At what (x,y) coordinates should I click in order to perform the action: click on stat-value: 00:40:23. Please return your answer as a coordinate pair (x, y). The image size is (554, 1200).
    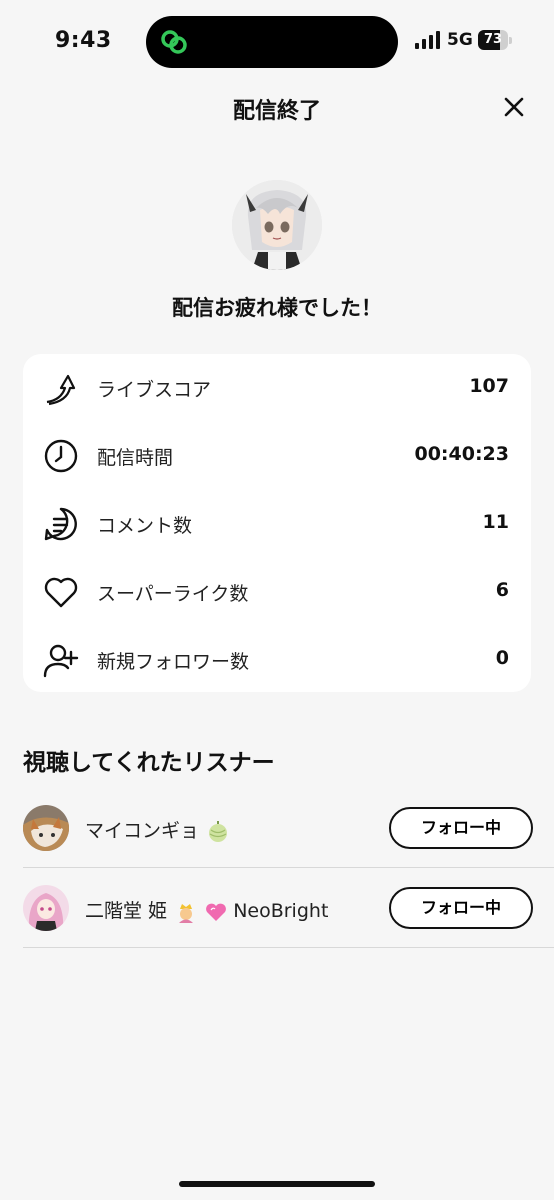
    Looking at the image, I should click on (461, 454).